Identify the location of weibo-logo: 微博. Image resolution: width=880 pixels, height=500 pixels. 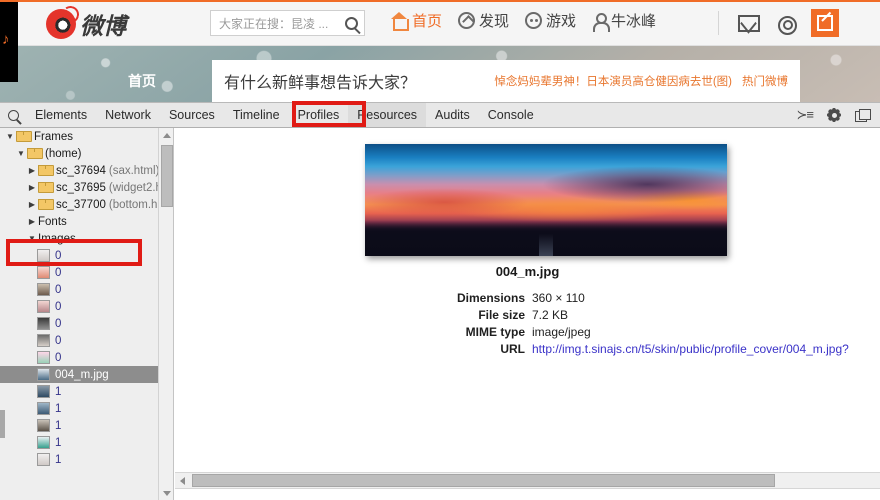
(86, 24).